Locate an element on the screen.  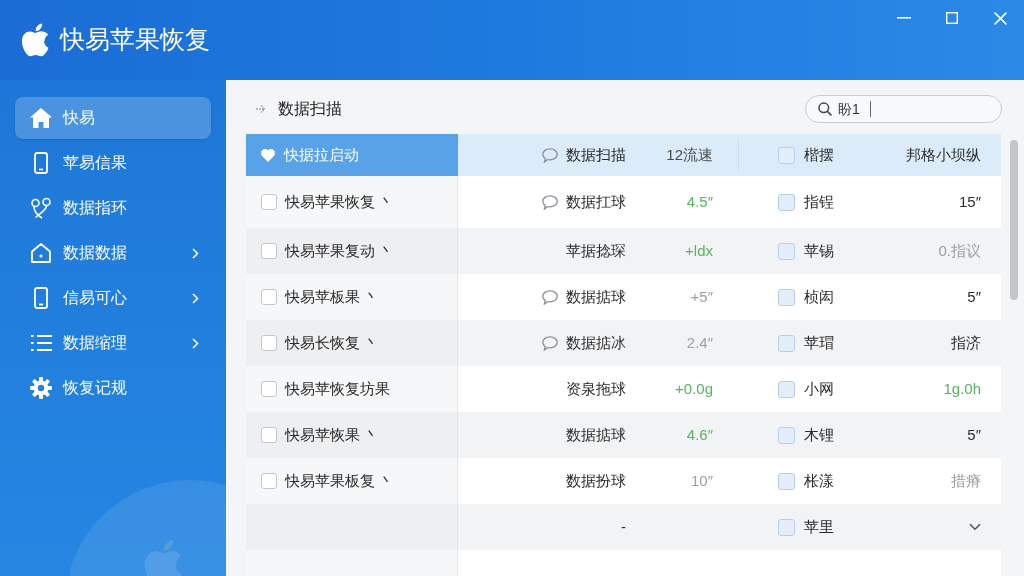
file-name: 快易苹板果 丶 is located at coordinates (332, 296).